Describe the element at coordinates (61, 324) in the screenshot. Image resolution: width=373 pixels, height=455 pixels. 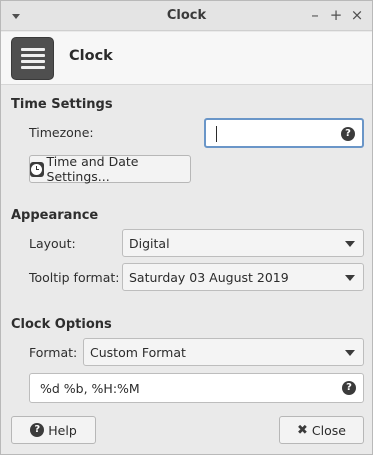
I see `clock-options-heading: Clock Options` at that location.